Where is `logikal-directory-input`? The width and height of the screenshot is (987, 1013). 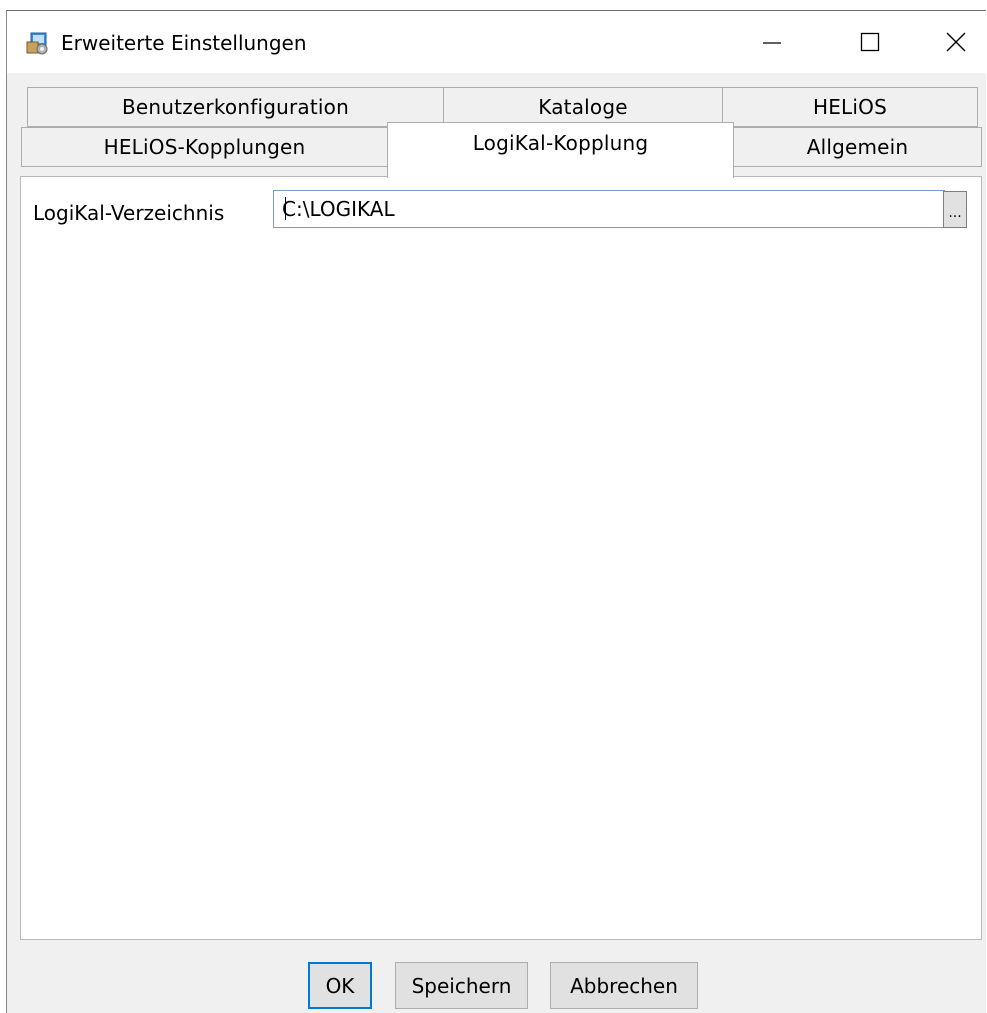 logikal-directory-input is located at coordinates (609, 209).